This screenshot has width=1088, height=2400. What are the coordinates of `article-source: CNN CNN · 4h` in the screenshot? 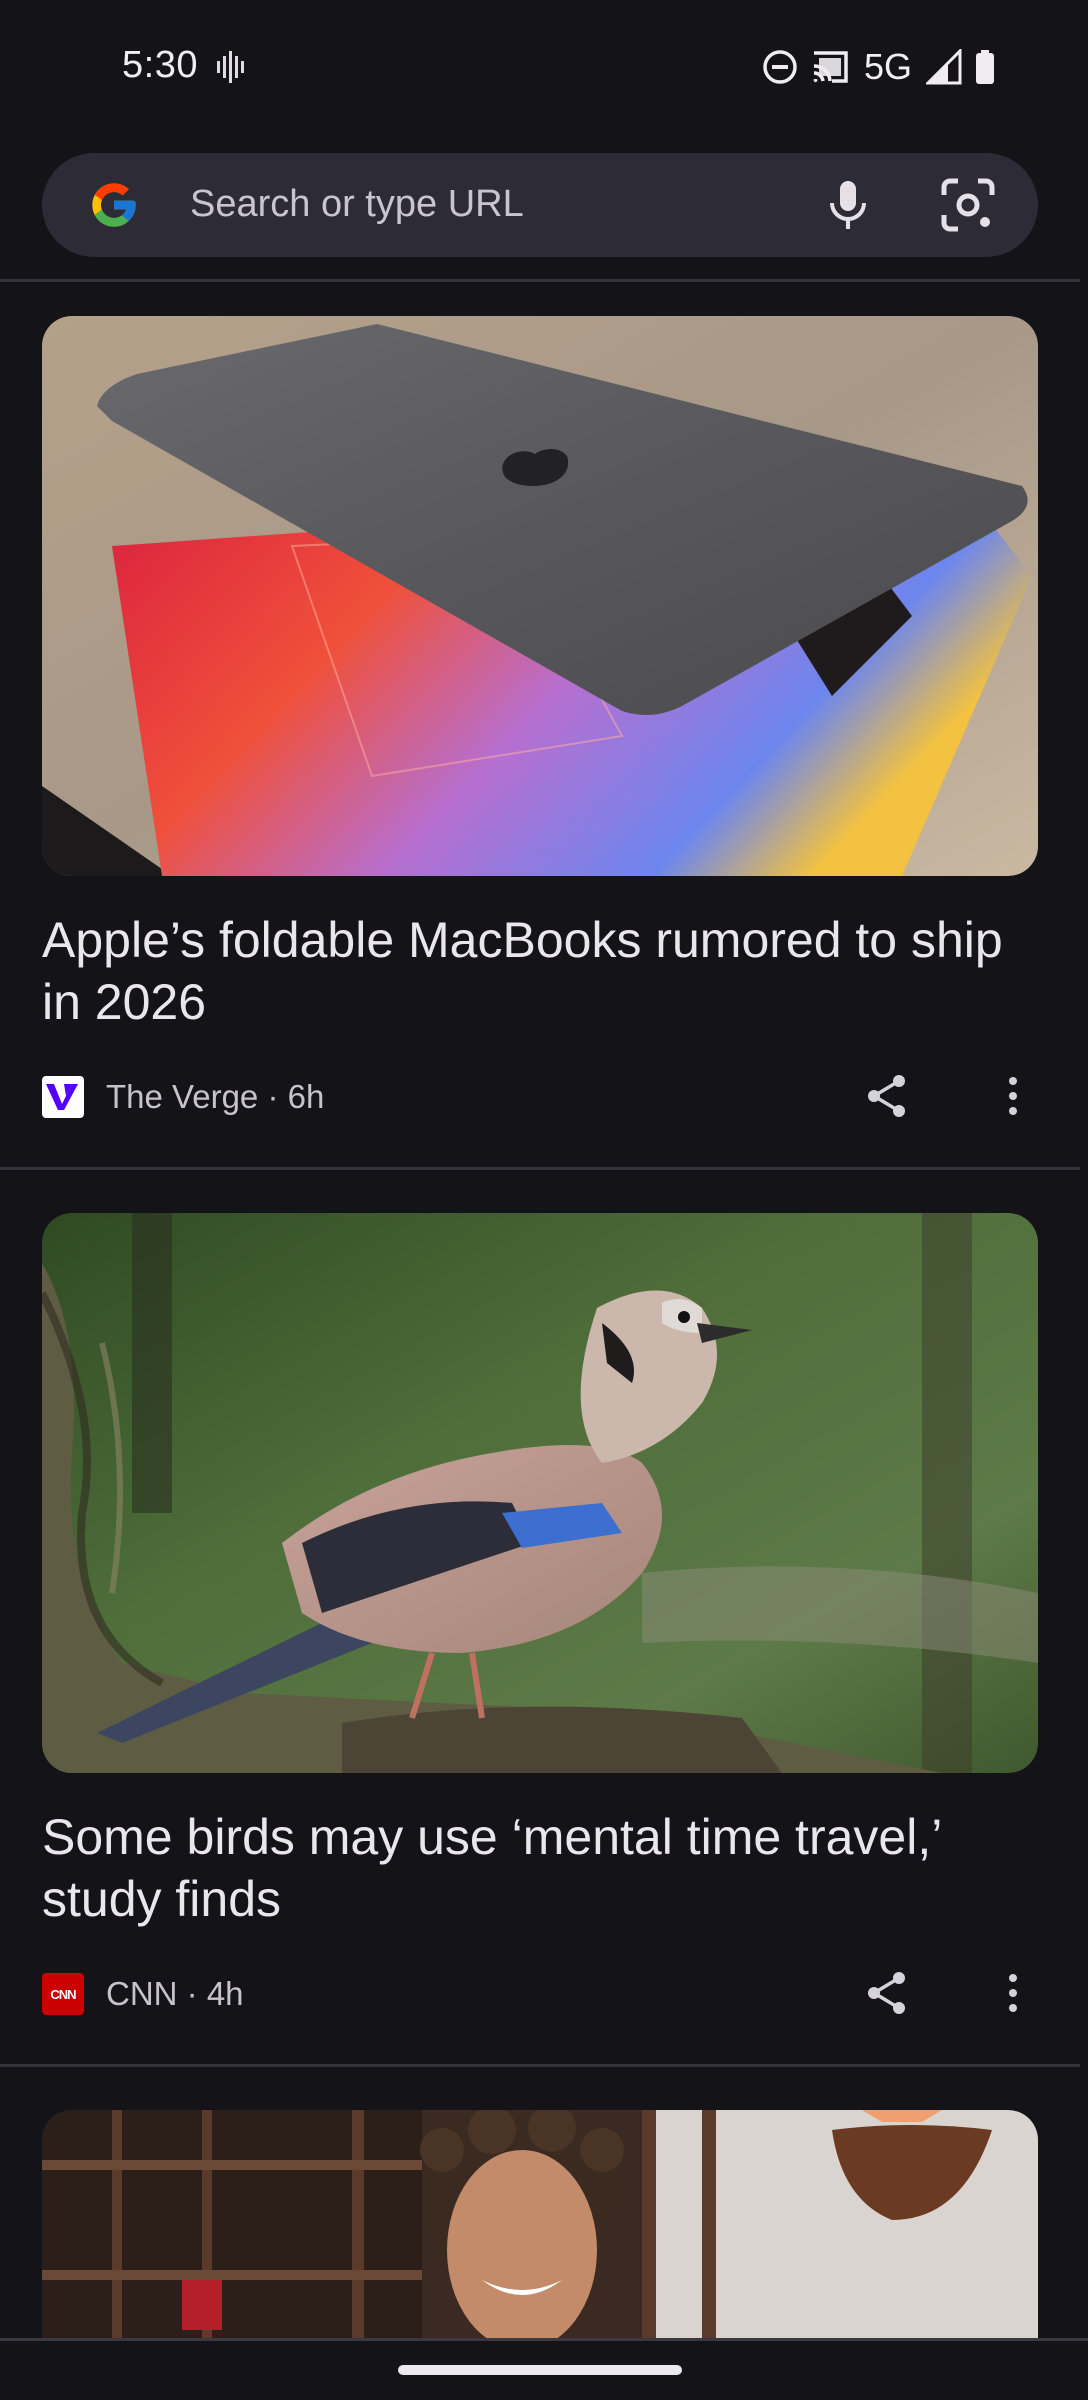 It's located at (143, 1994).